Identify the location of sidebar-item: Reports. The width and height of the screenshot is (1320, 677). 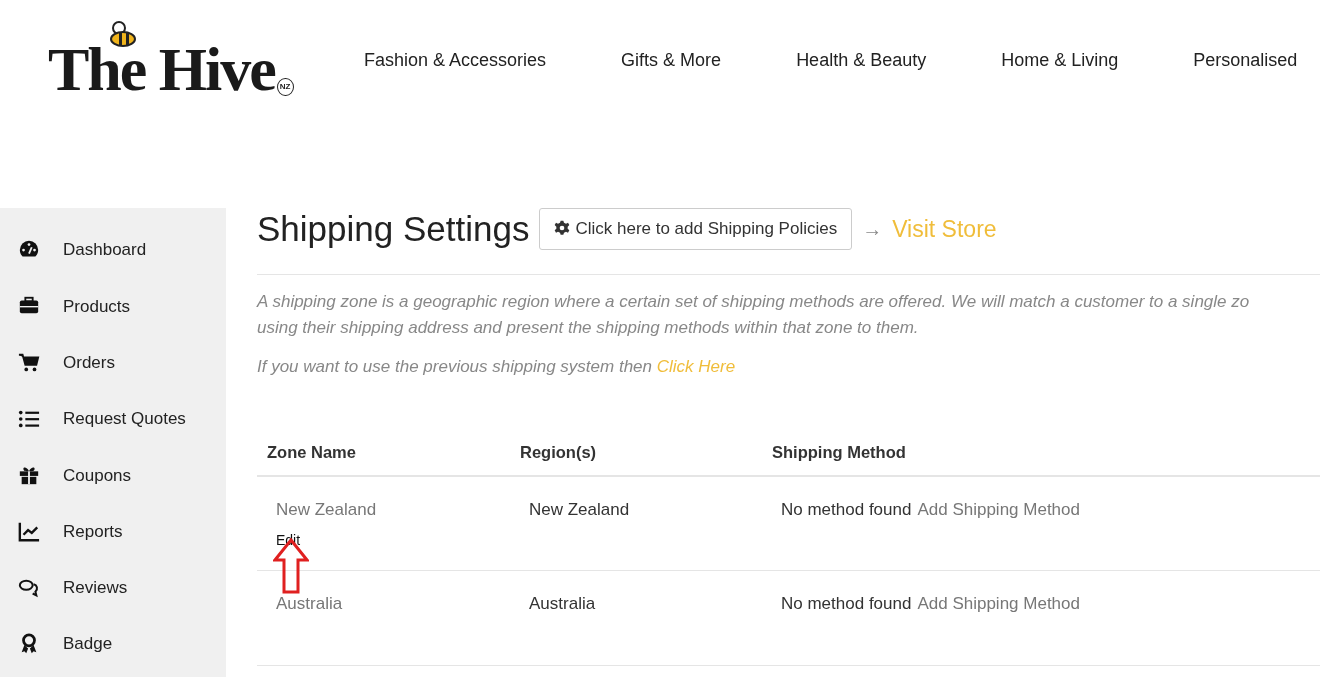
(113, 531).